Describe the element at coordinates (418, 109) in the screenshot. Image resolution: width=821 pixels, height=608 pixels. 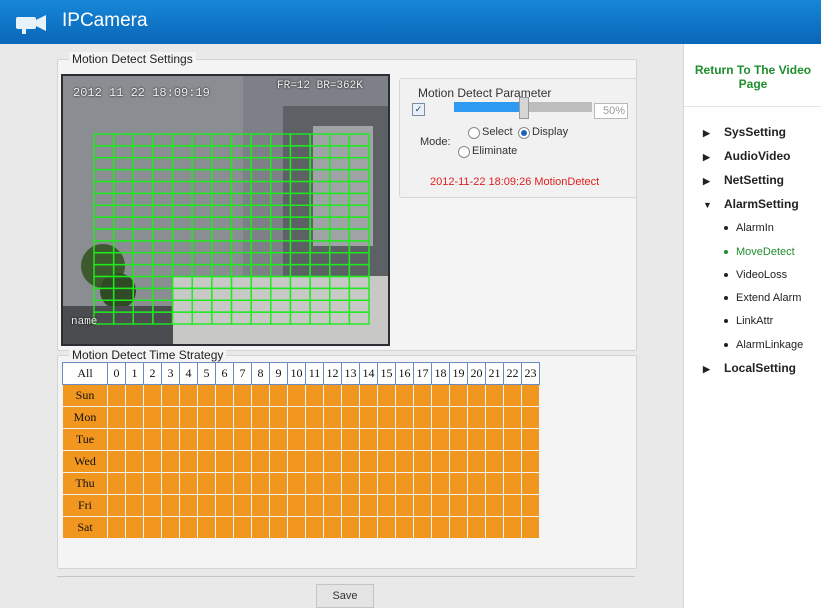
I see `motion-enable-checkbox: ✓` at that location.